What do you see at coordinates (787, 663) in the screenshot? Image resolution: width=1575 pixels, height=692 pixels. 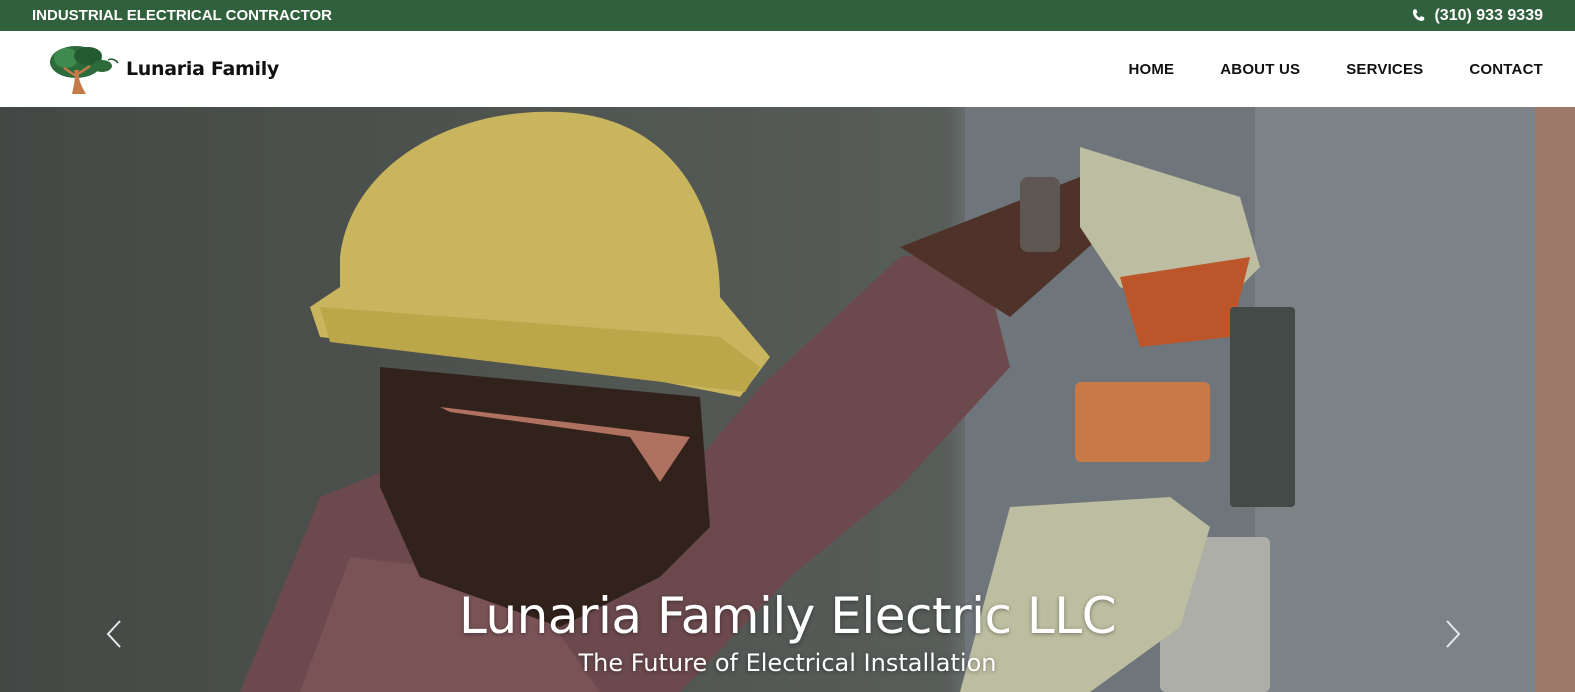 I see `hero-subtitle: The Future of Electrical Installation` at bounding box center [787, 663].